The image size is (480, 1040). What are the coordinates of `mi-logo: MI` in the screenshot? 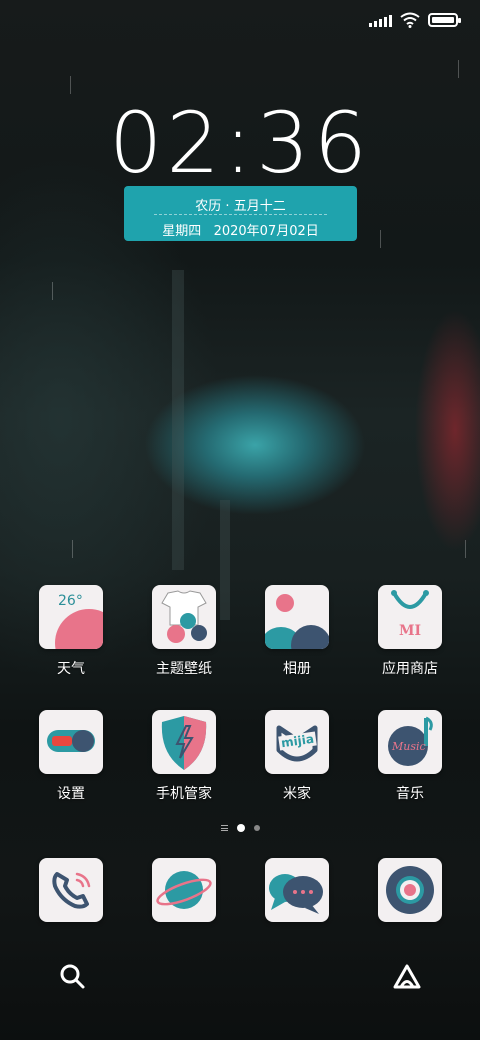 It's located at (410, 631).